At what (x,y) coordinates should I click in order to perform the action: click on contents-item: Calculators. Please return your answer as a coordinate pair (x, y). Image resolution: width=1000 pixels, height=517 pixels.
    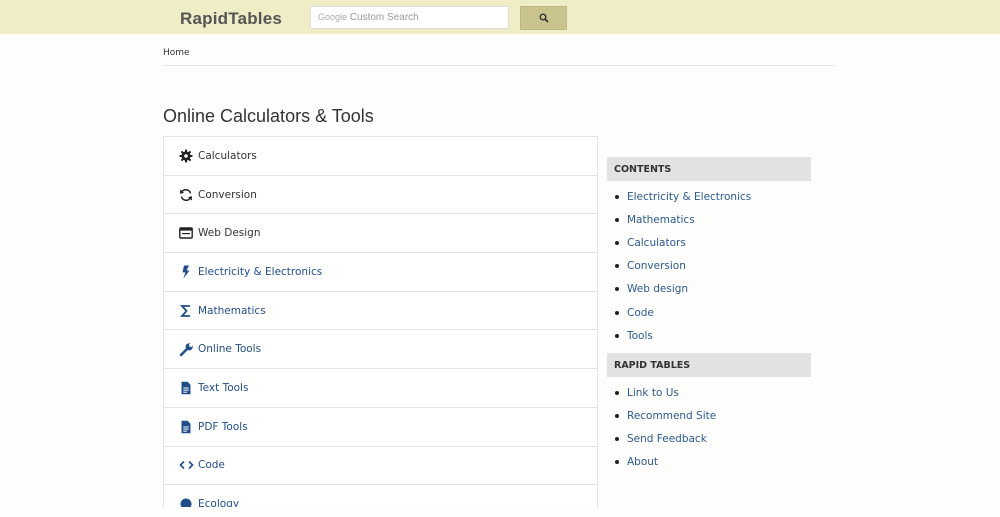
    Looking at the image, I should click on (709, 242).